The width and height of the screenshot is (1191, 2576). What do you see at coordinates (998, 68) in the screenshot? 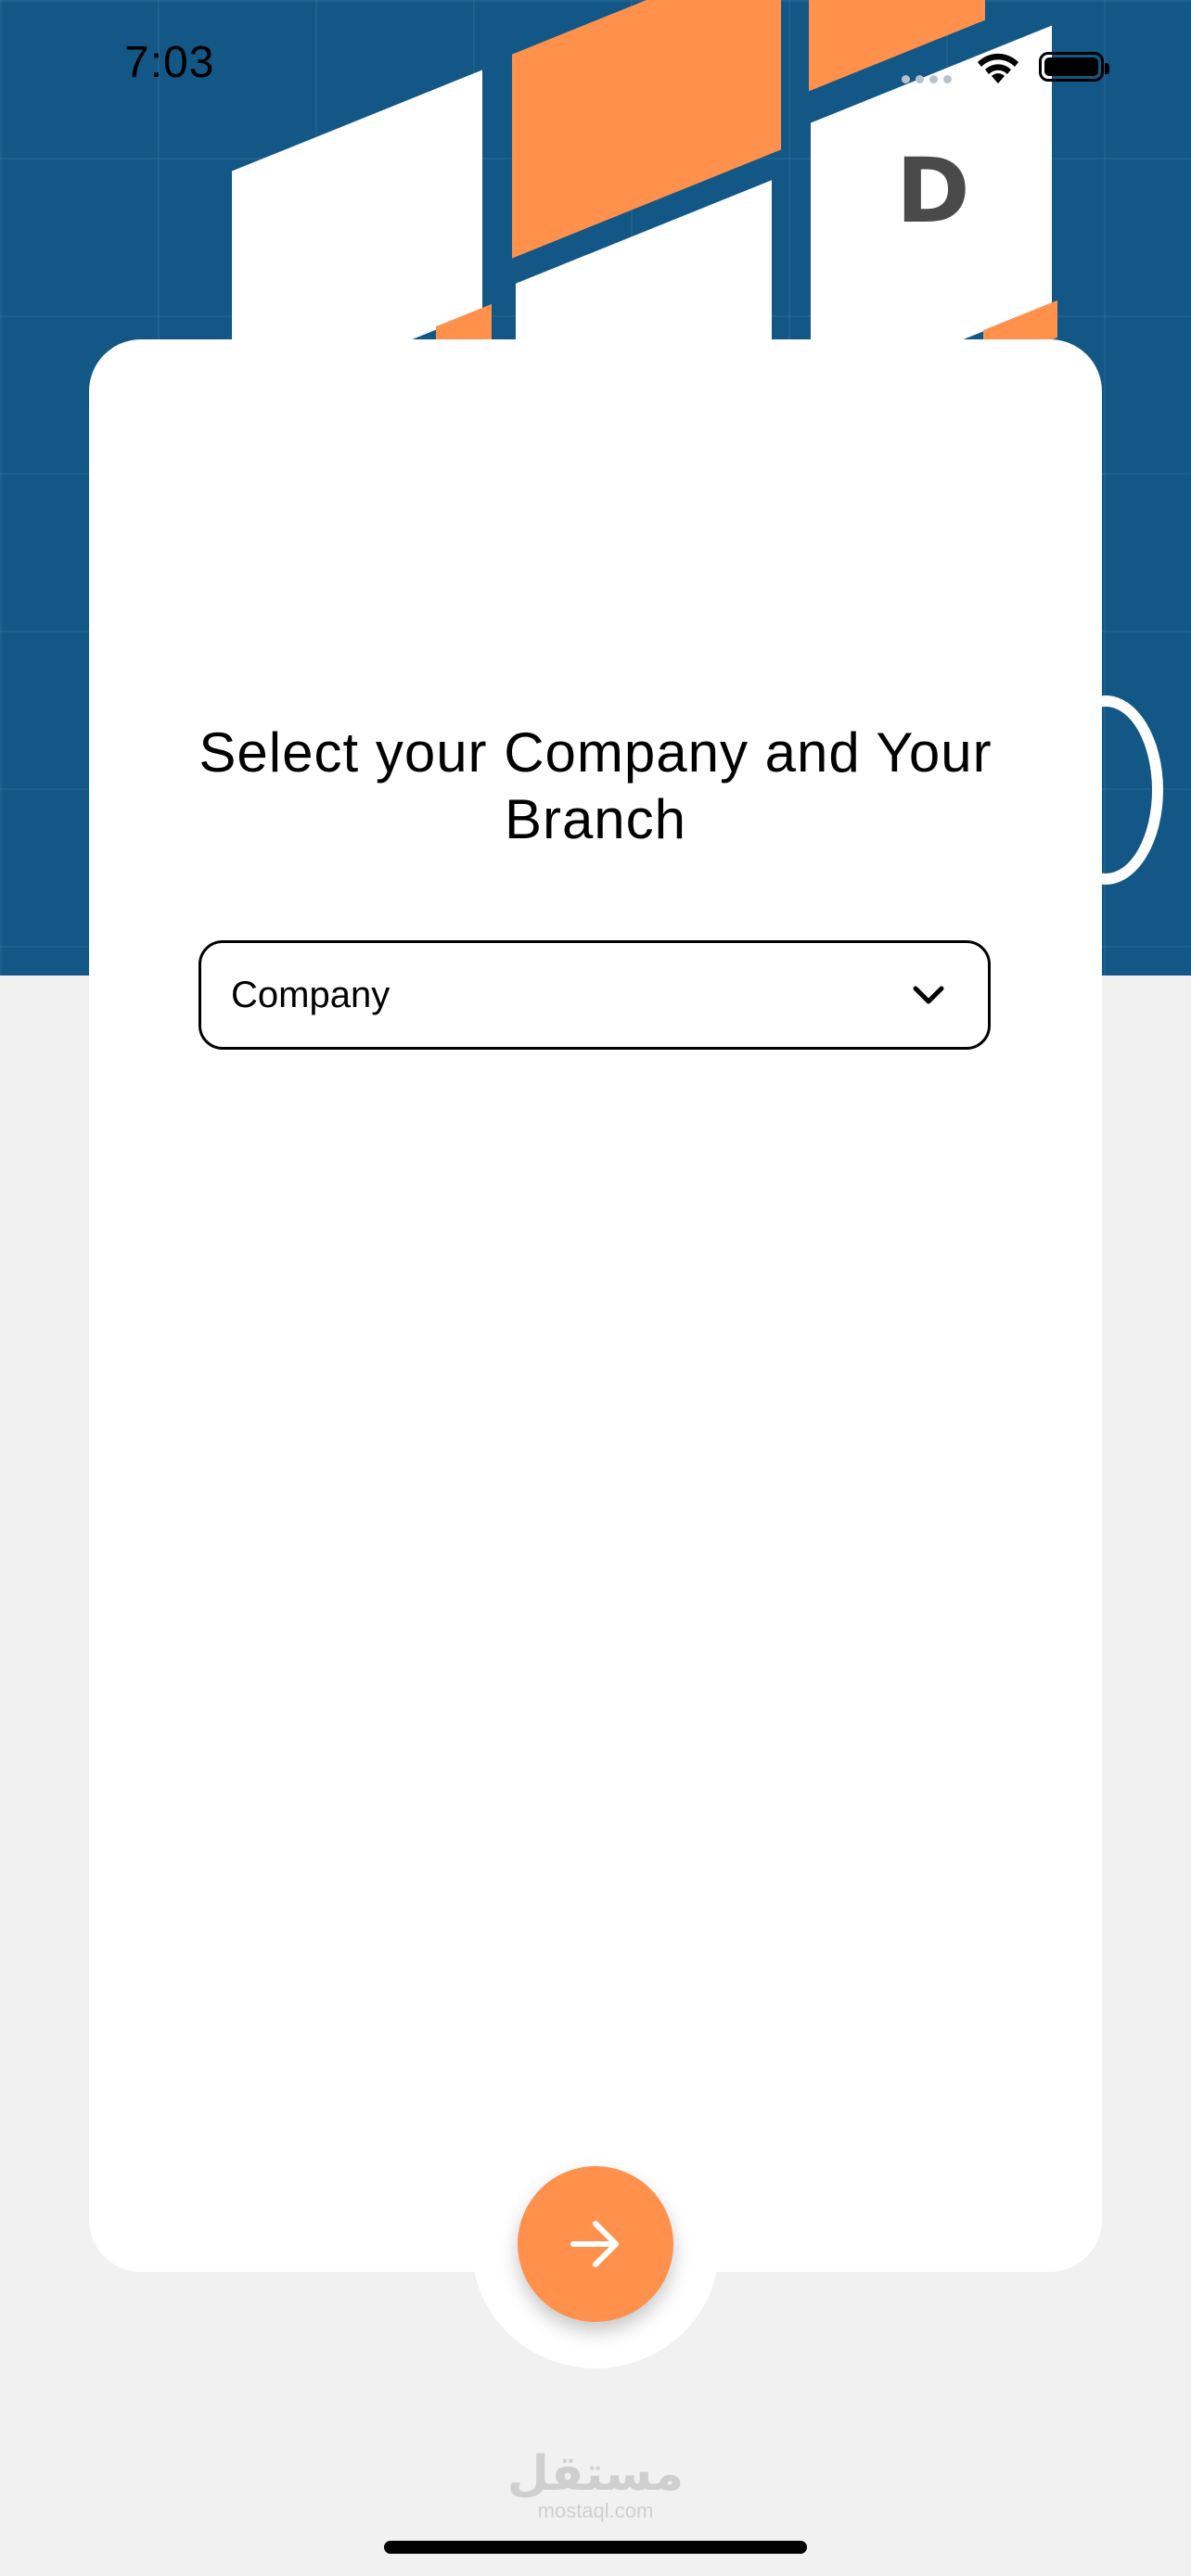
I see `wifi-icon` at bounding box center [998, 68].